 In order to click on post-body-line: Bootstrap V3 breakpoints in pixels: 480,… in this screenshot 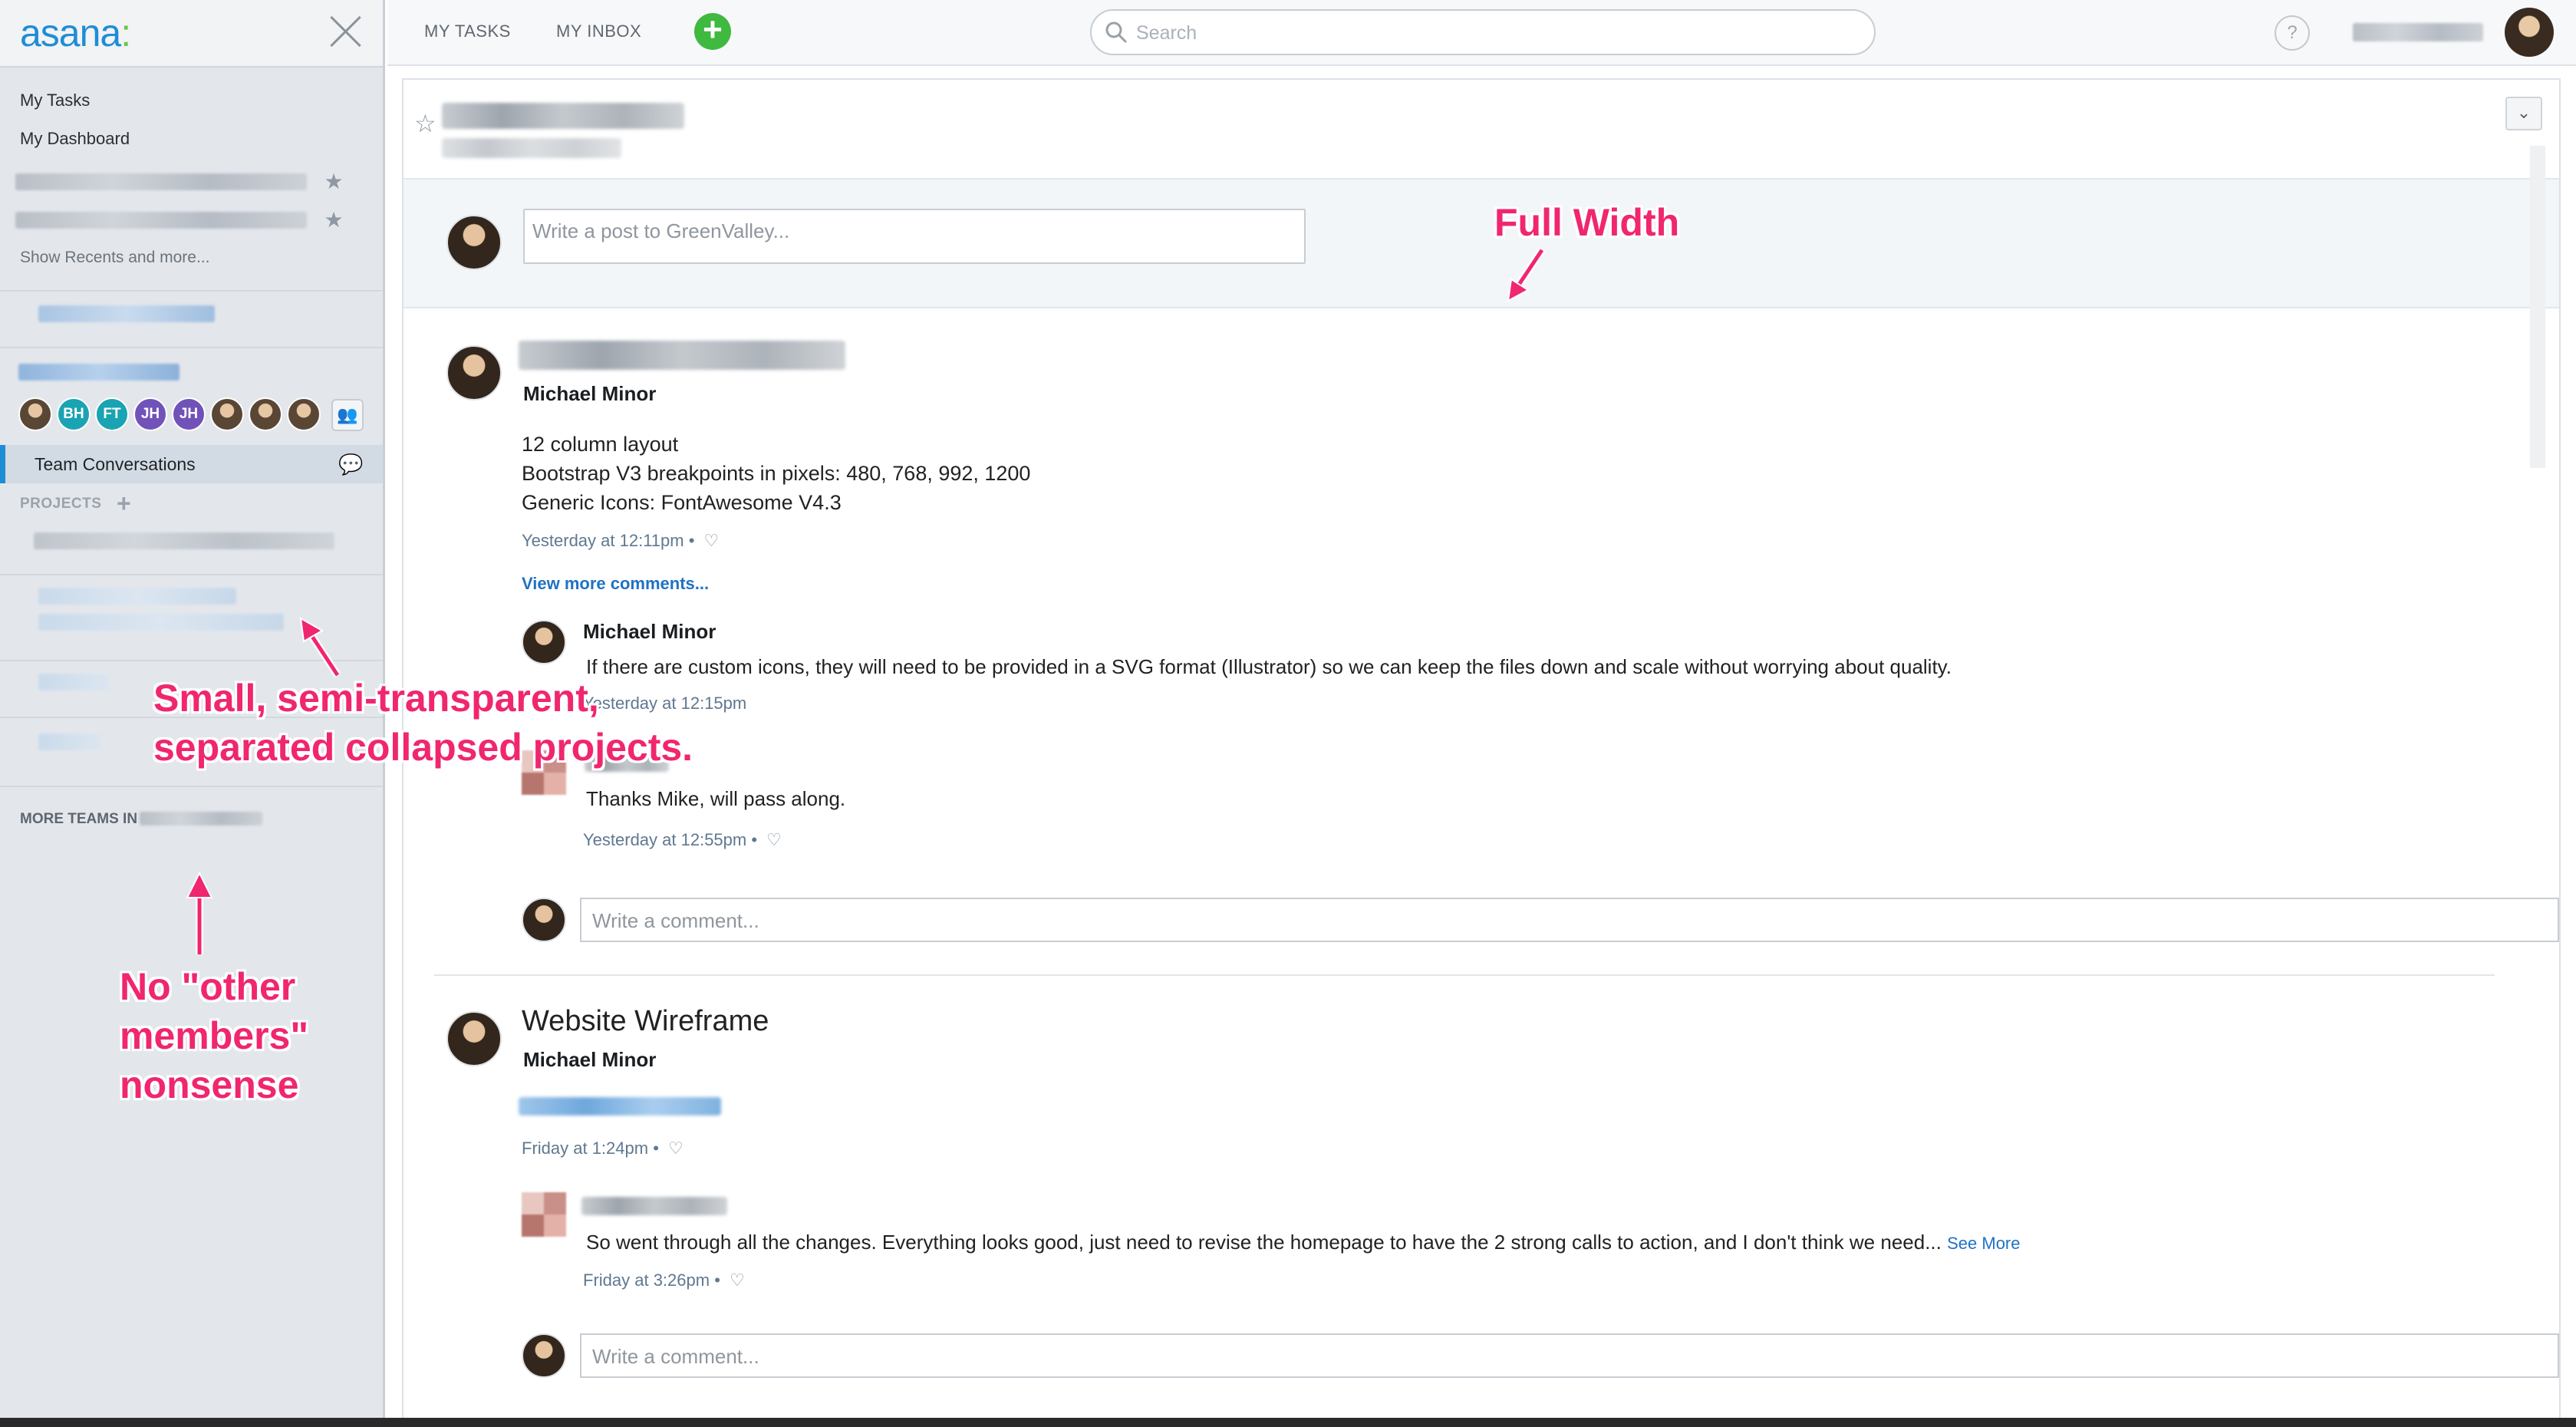, I will do `click(776, 473)`.